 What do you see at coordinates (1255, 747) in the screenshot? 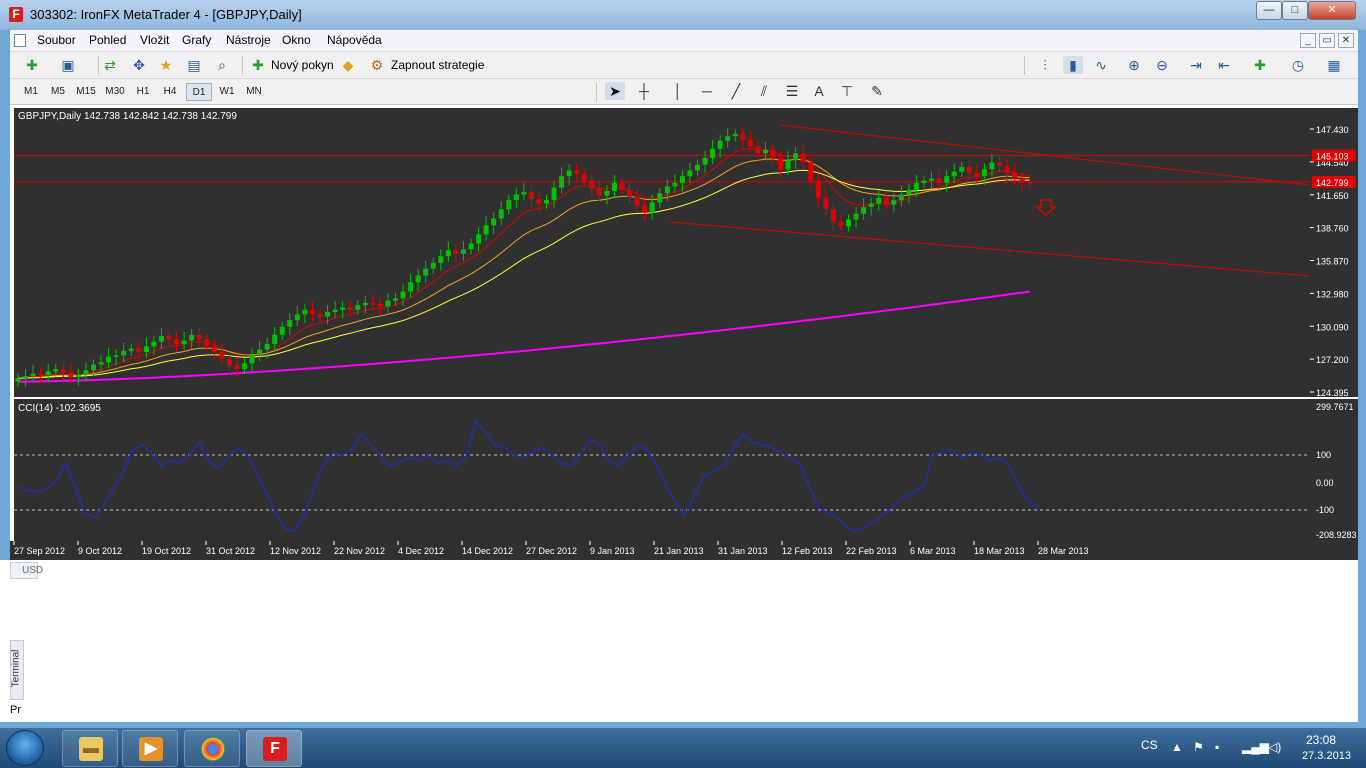
I see `network-icon: ▂▄▆` at bounding box center [1255, 747].